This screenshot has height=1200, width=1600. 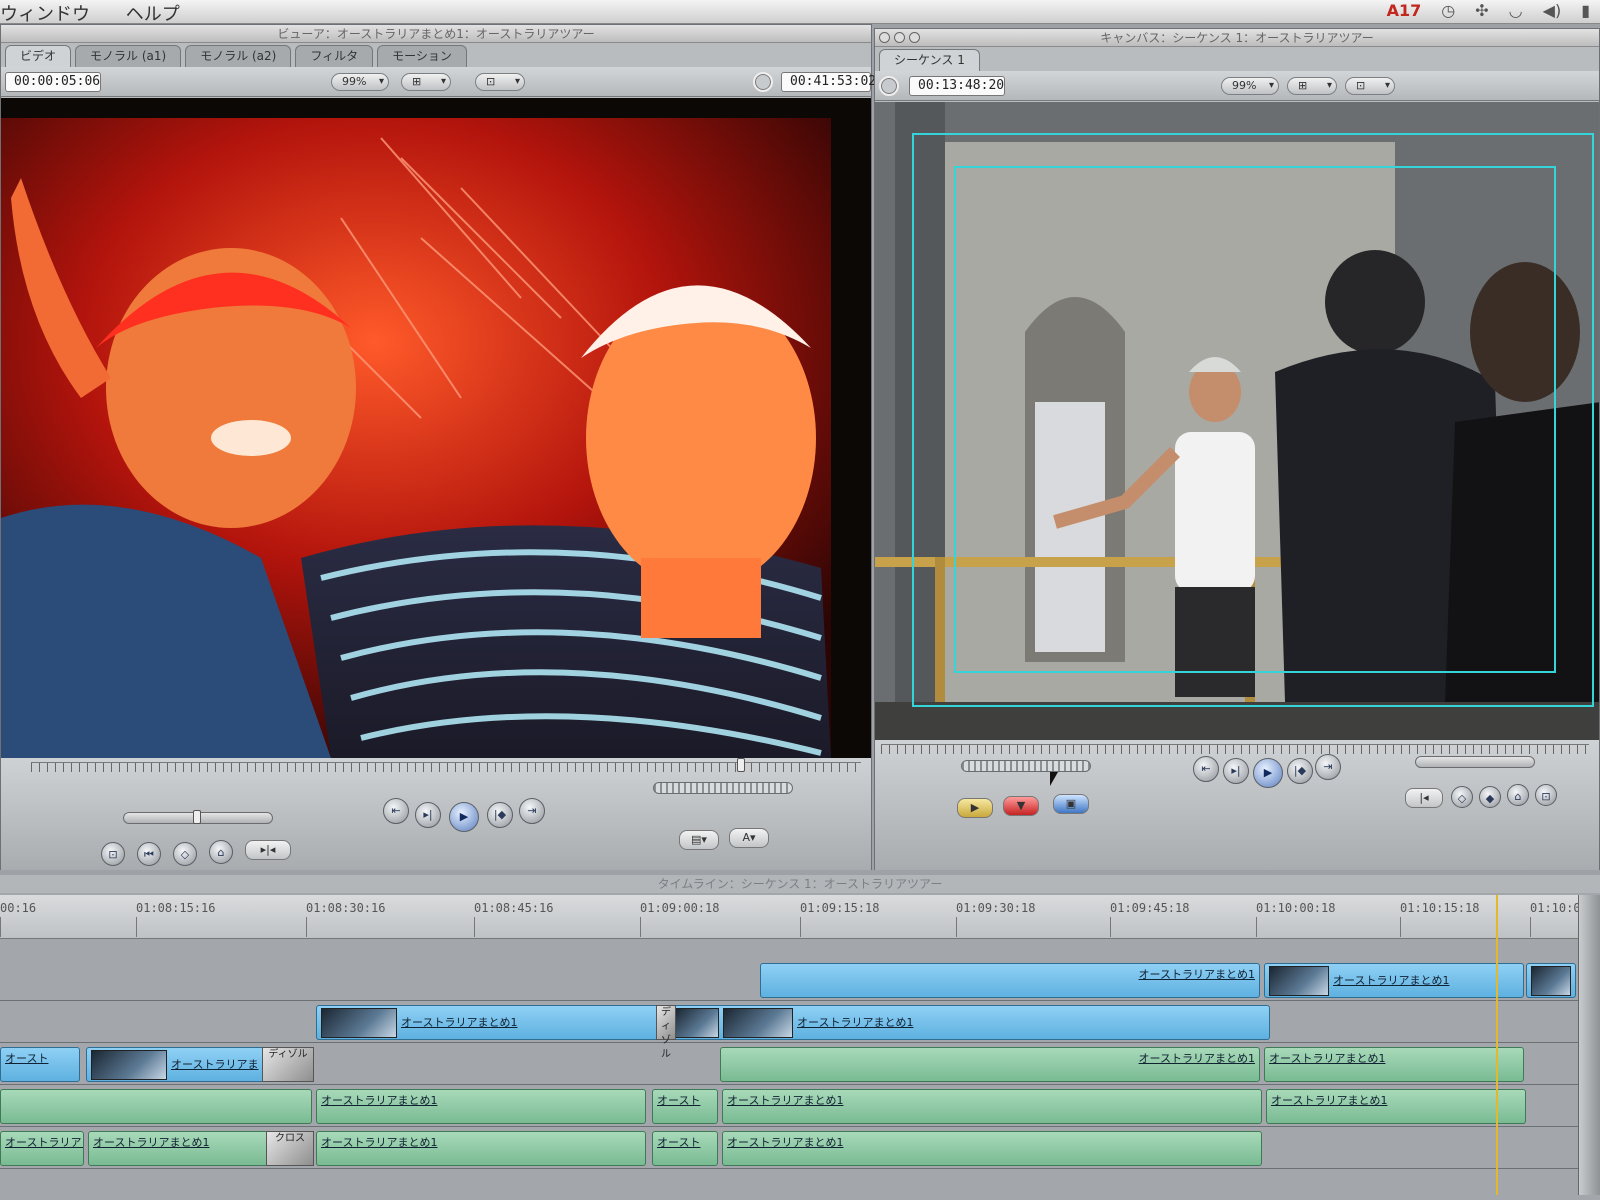 What do you see at coordinates (360, 82) in the screenshot?
I see `viewer-zoom-popup: 99%` at bounding box center [360, 82].